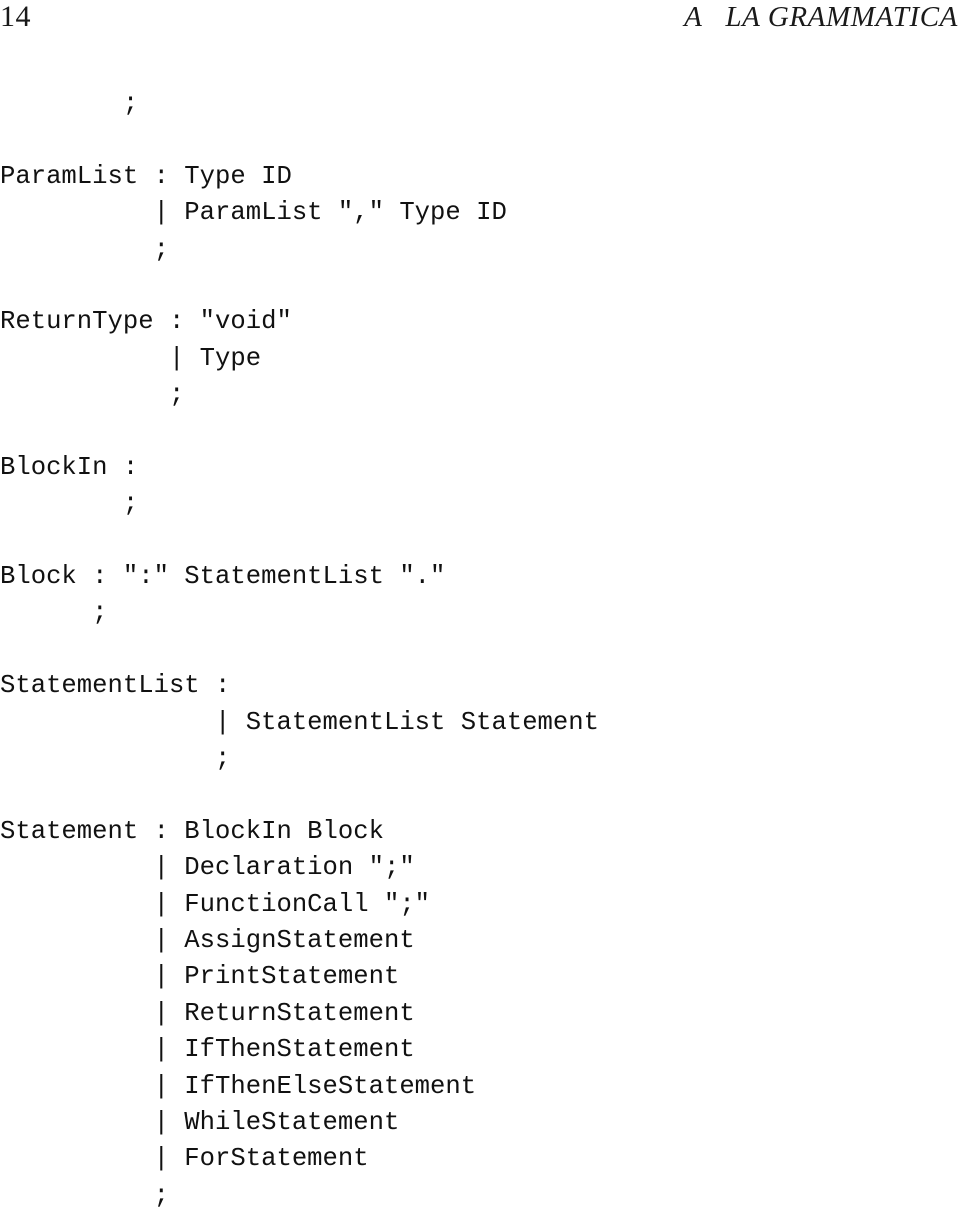 Image resolution: width=960 pixels, height=1212 pixels. What do you see at coordinates (299, 722) in the screenshot?
I see `code-line: | StatementList Statement` at bounding box center [299, 722].